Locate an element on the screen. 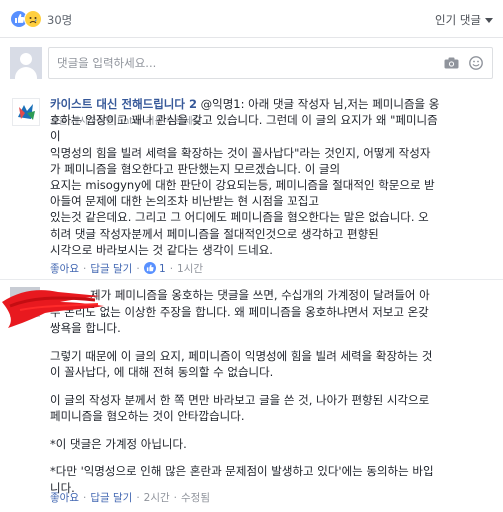 The image size is (503, 512). comment-time: 1시간 is located at coordinates (190, 269).